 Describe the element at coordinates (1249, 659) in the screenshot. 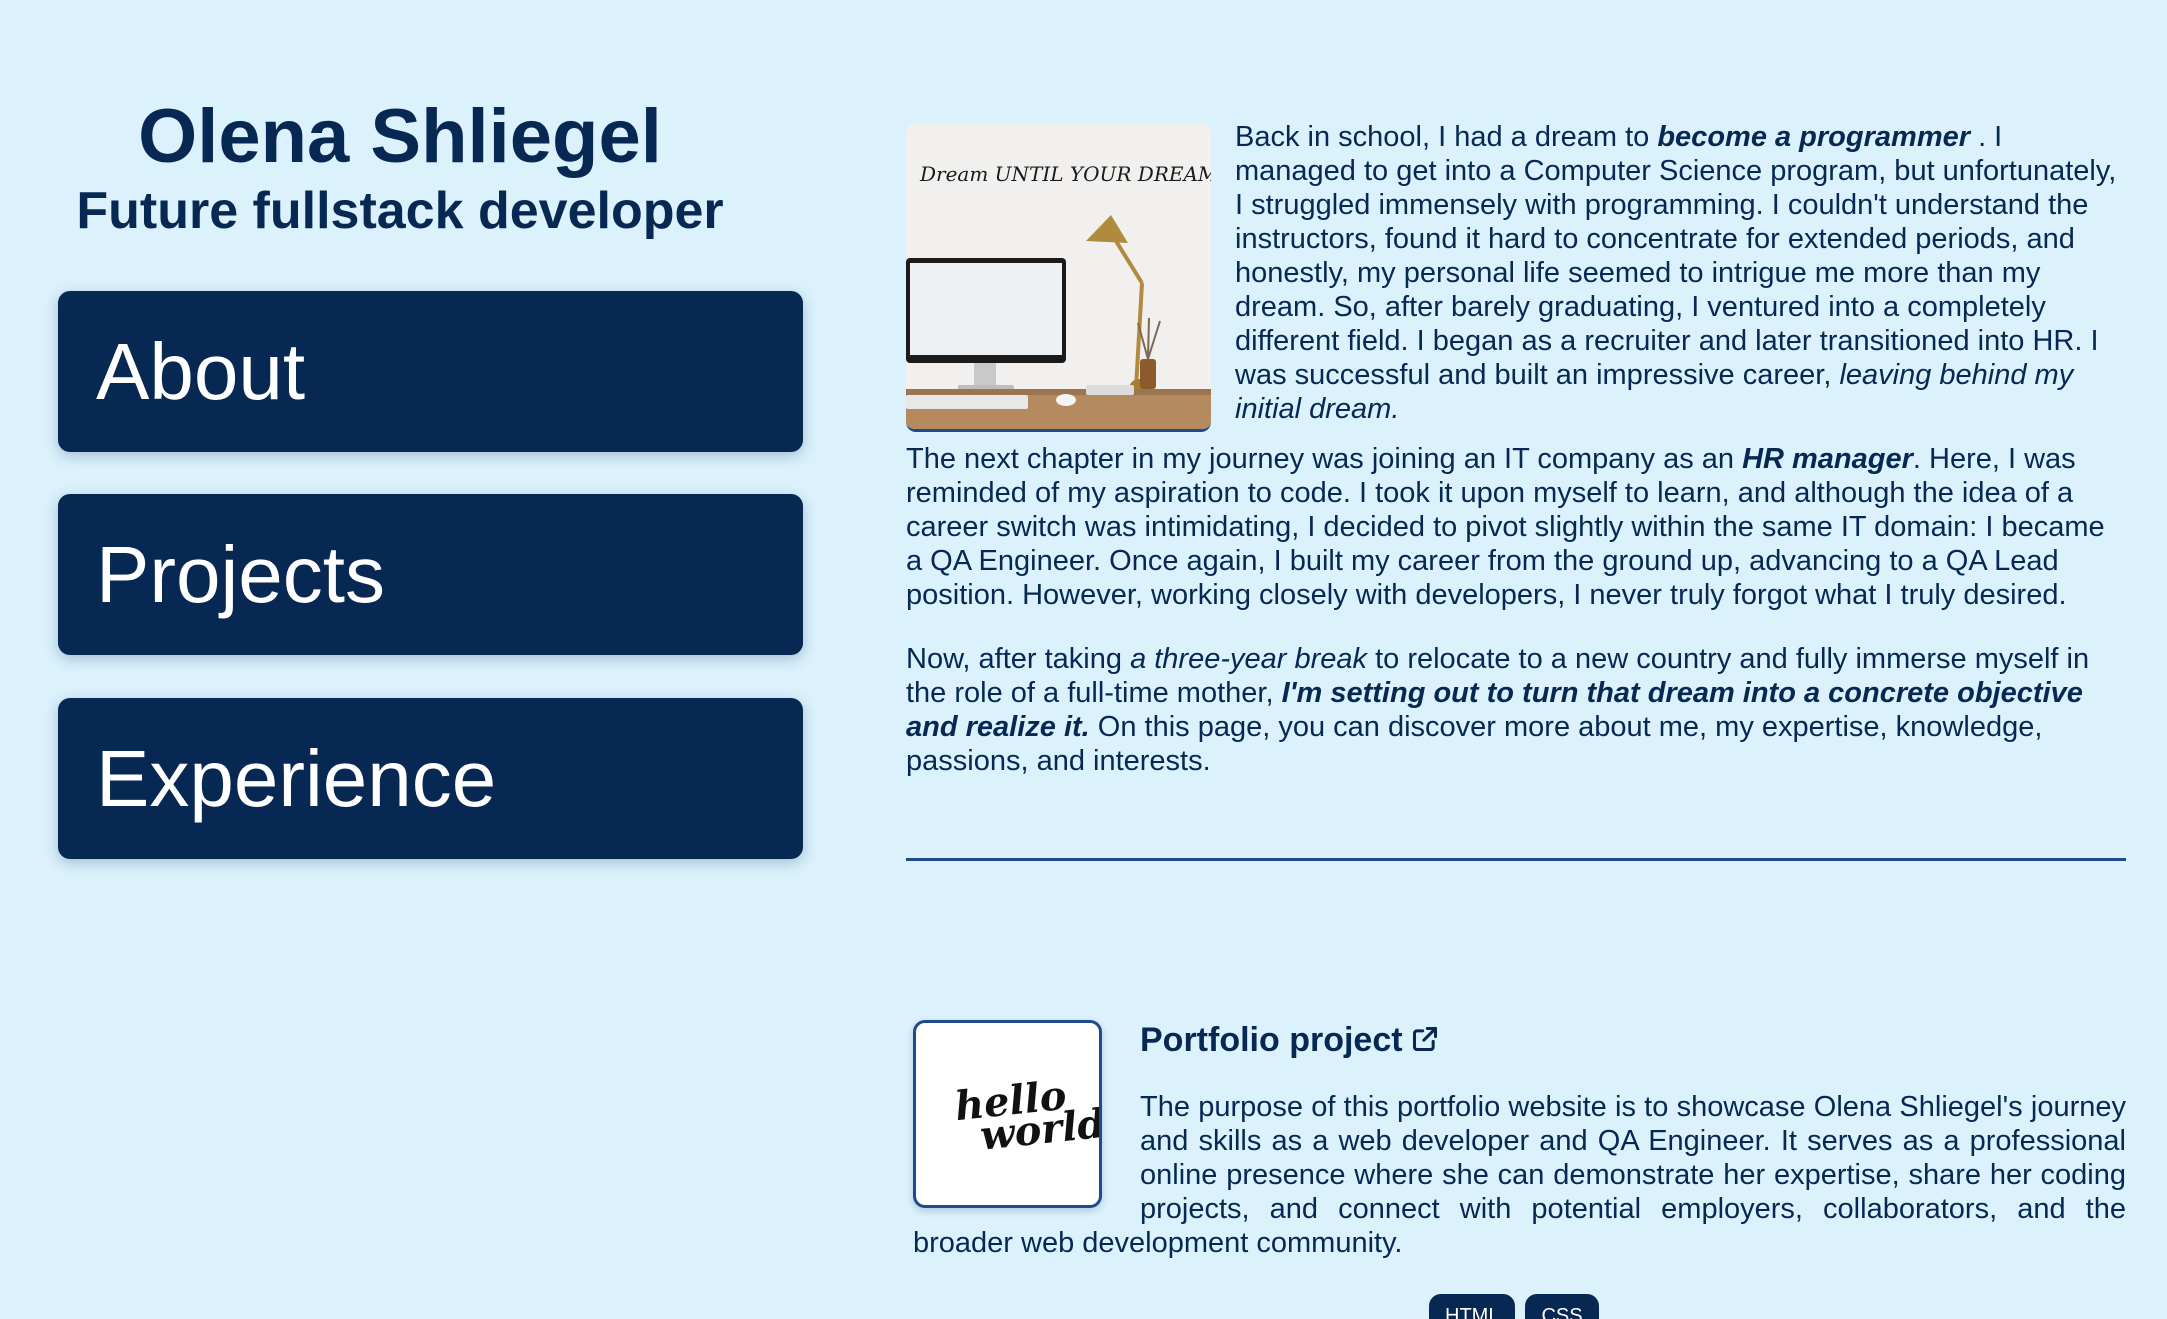

I see `about-p3-italic: a three-year break` at that location.